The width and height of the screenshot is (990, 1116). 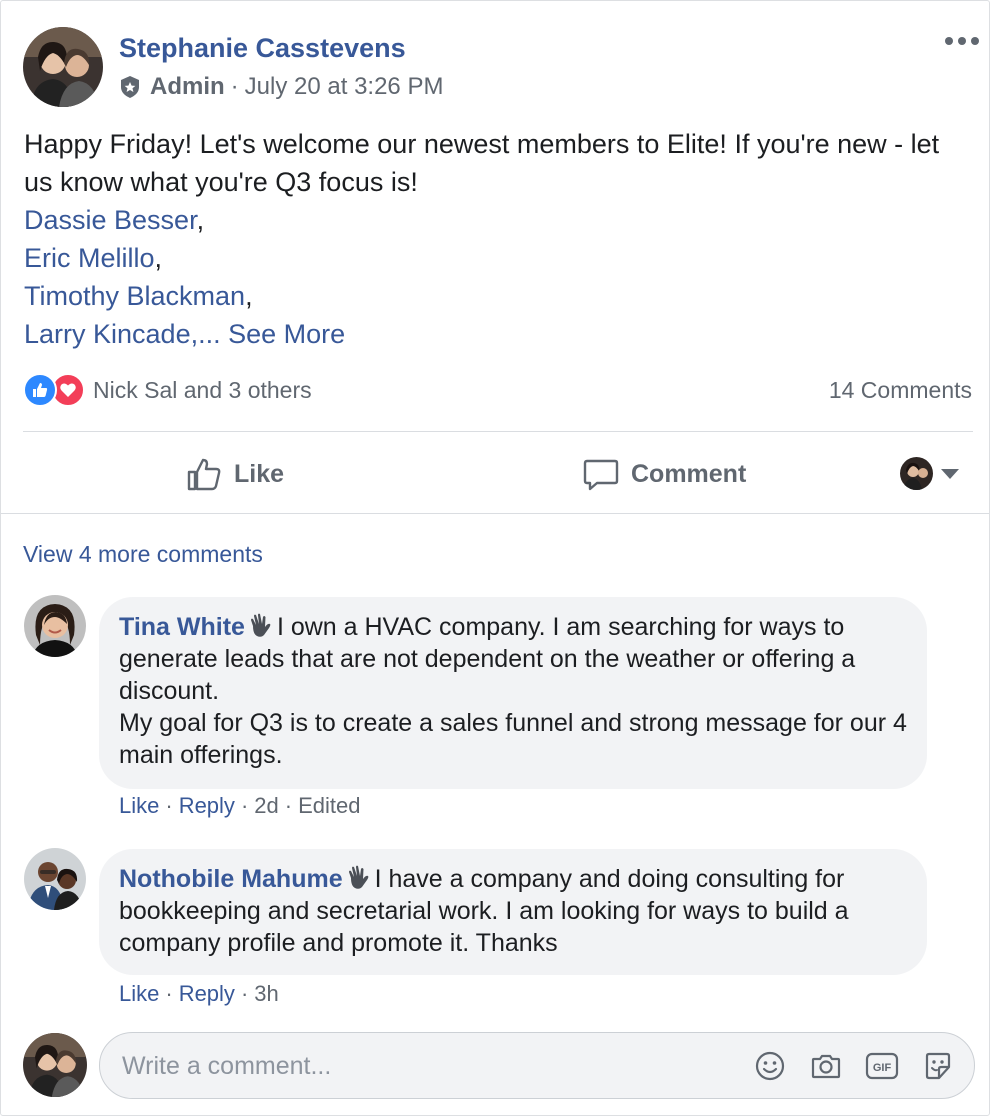 What do you see at coordinates (110, 220) in the screenshot?
I see `mention-link: Dassie Besser` at bounding box center [110, 220].